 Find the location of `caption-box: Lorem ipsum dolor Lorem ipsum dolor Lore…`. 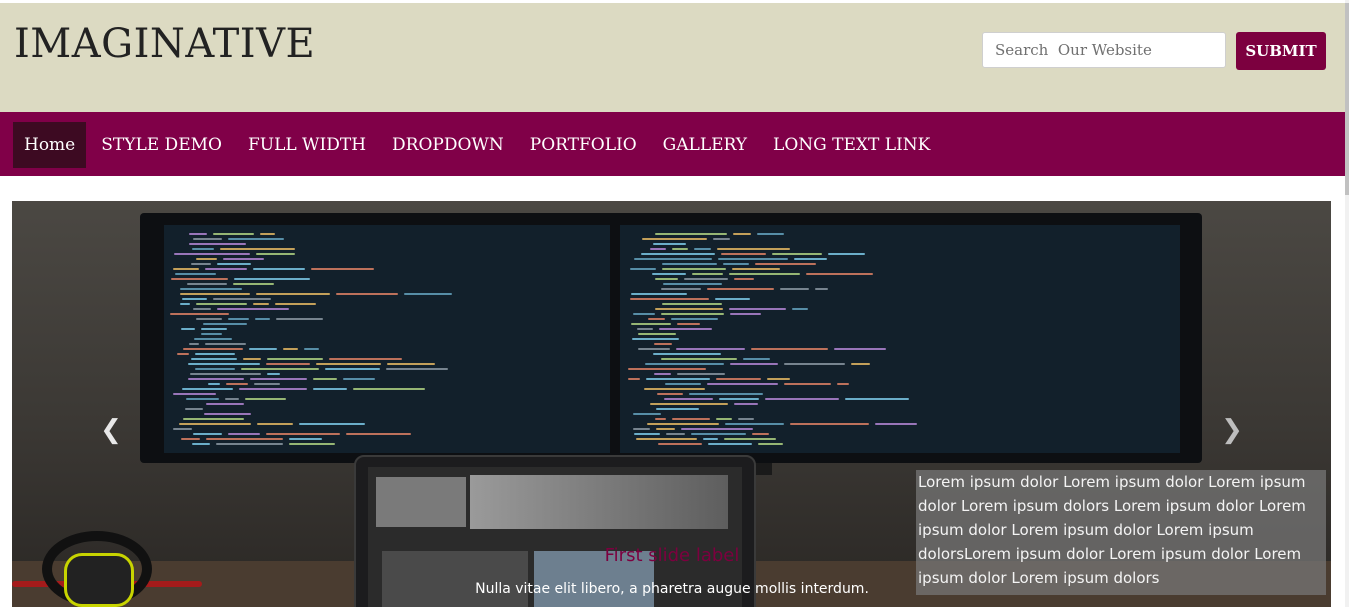

caption-box: Lorem ipsum dolor Lorem ipsum dolor Lore… is located at coordinates (1121, 532).